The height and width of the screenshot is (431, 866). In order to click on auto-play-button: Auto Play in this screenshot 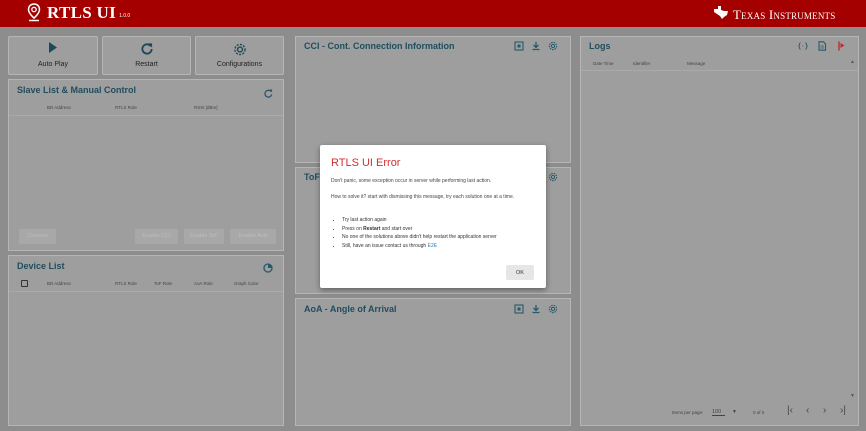, I will do `click(53, 55)`.